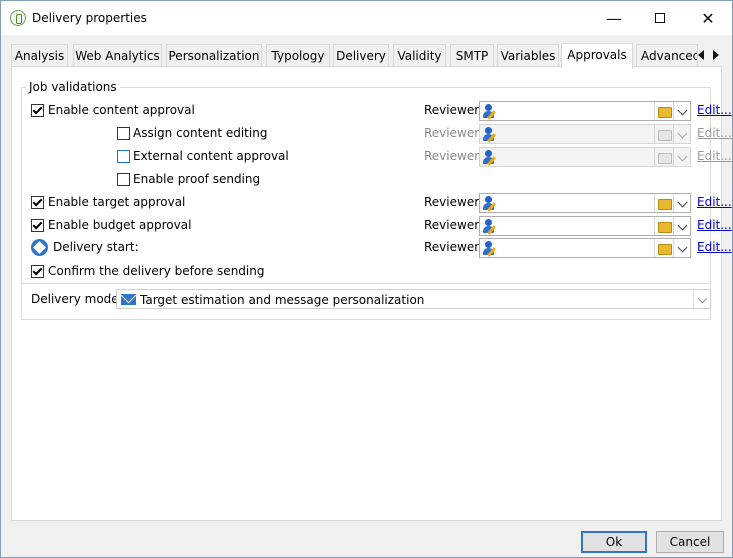 The image size is (733, 558). Describe the element at coordinates (585, 226) in the screenshot. I see `budget-reviewer-combo` at that location.